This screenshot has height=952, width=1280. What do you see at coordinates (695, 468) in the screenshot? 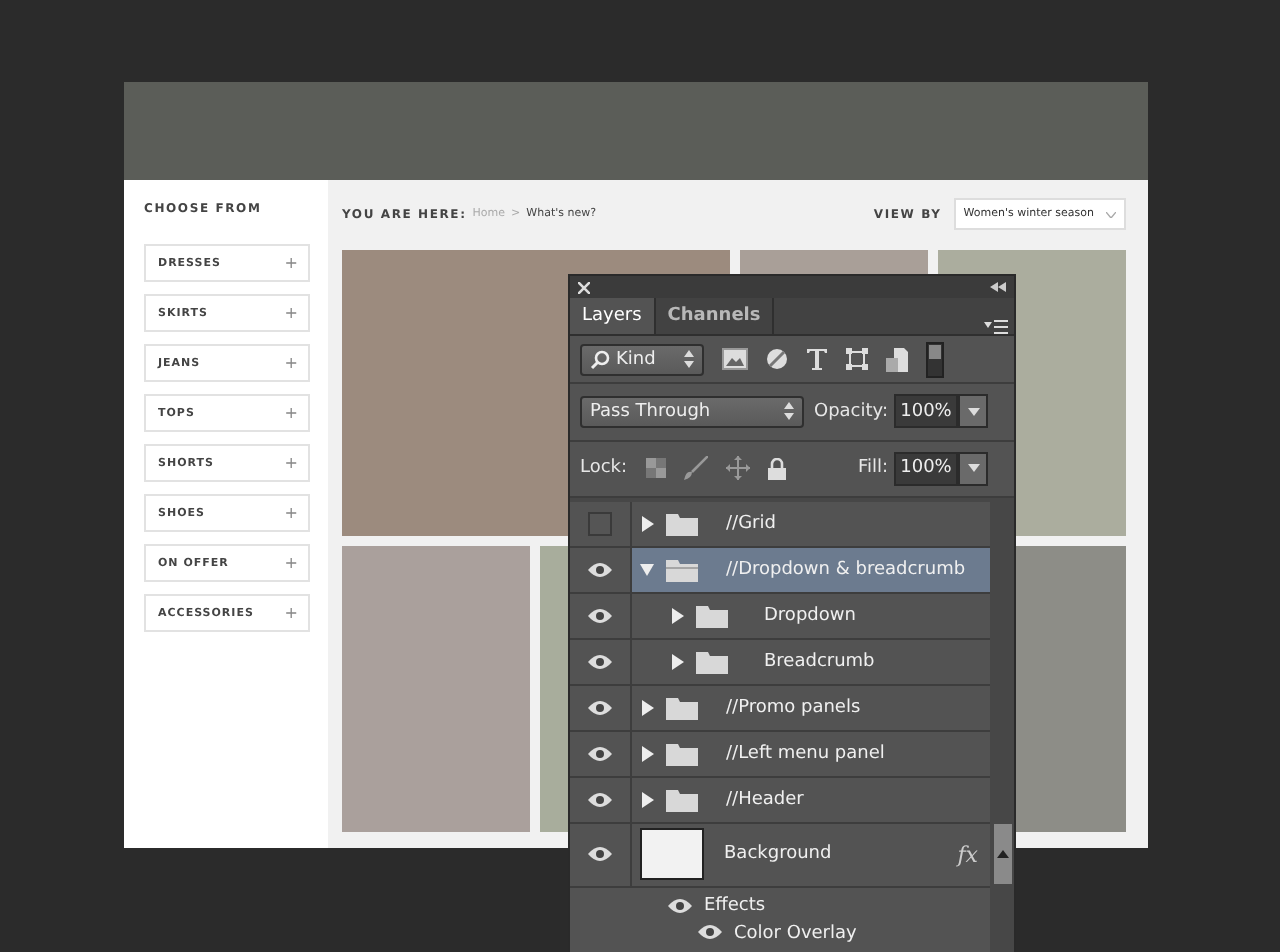
I see `brush-icon` at bounding box center [695, 468].